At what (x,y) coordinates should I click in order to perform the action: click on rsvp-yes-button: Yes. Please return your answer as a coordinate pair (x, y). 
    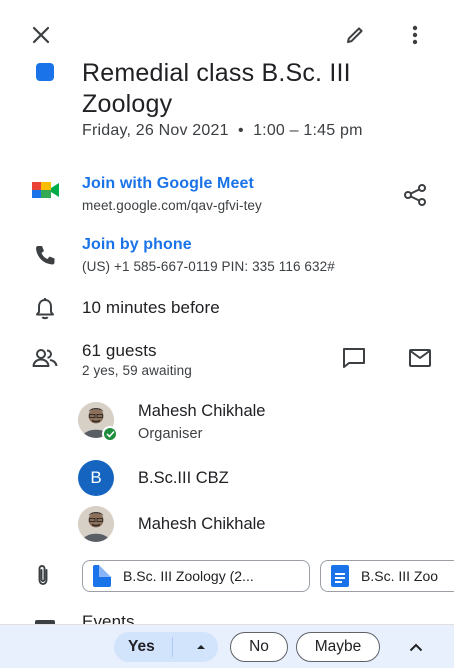
    Looking at the image, I should click on (166, 647).